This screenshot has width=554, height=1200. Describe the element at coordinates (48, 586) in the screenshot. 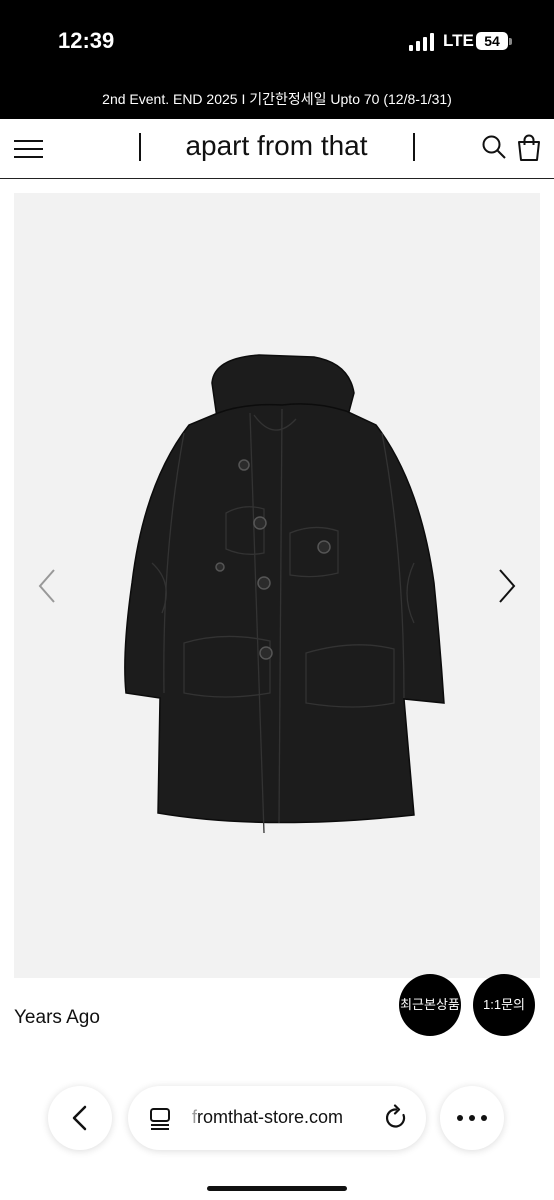

I see `chevron-left-icon` at that location.